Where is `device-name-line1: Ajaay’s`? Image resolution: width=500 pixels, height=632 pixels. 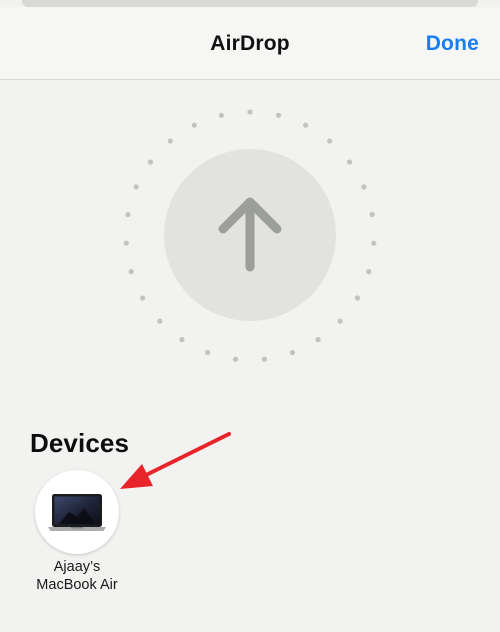 device-name-line1: Ajaay’s is located at coordinates (77, 567).